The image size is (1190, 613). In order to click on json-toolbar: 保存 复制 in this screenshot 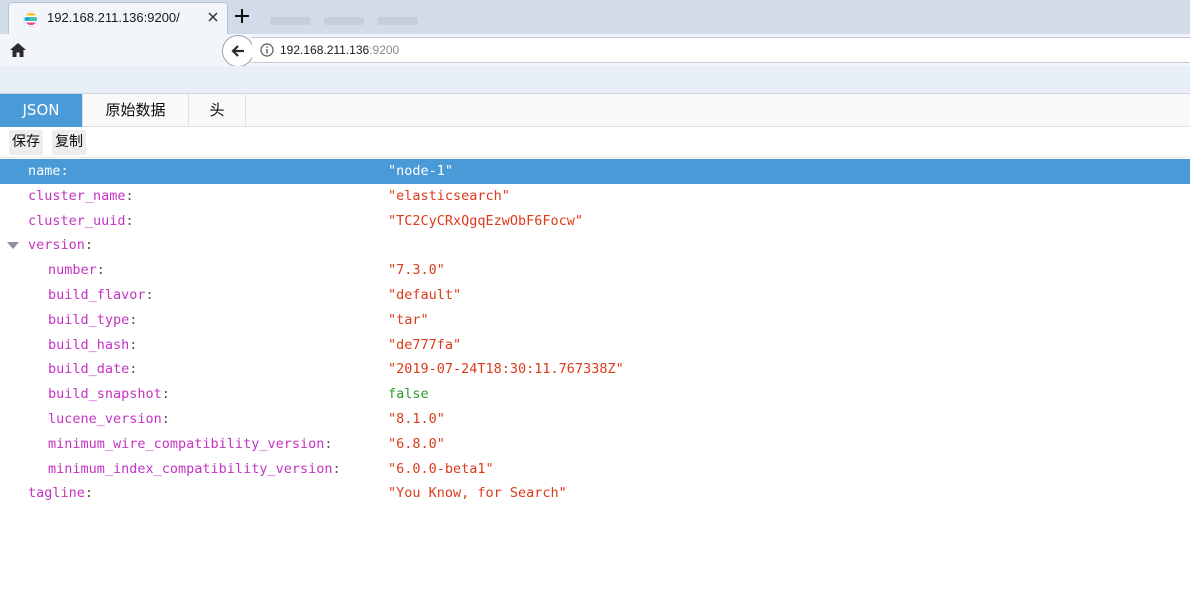, I will do `click(595, 142)`.